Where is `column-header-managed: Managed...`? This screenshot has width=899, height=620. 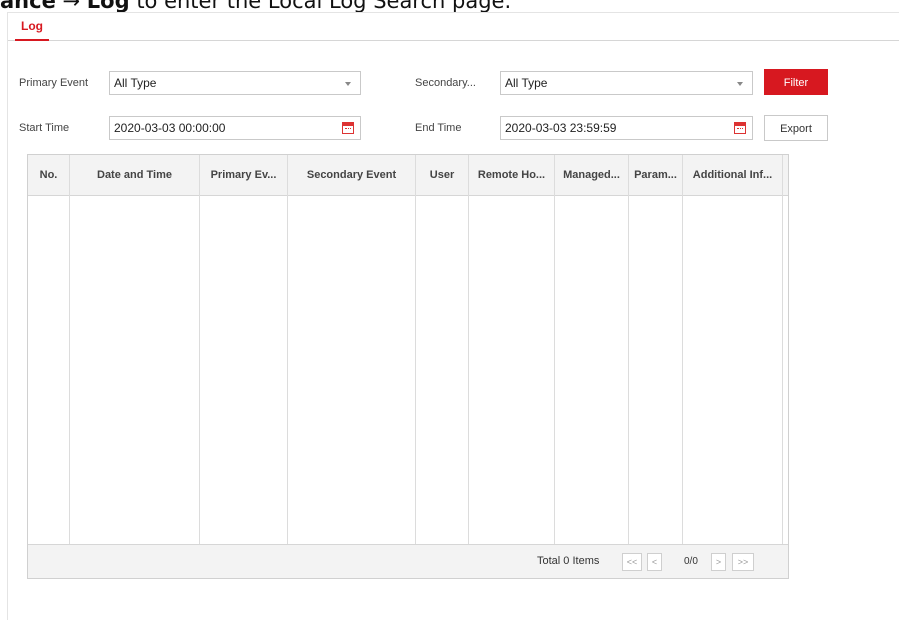
column-header-managed: Managed... is located at coordinates (592, 175).